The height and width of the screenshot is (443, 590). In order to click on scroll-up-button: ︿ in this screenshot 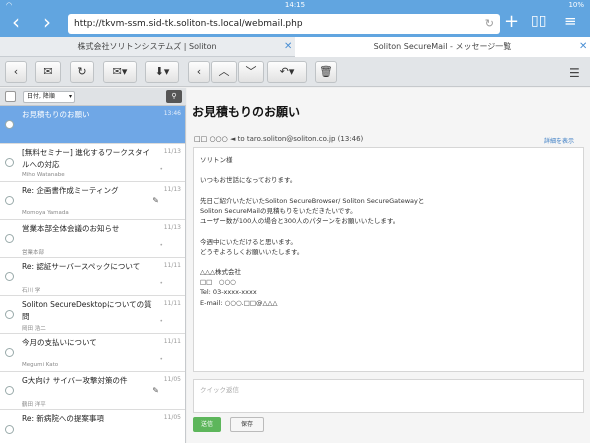, I will do `click(224, 72)`.